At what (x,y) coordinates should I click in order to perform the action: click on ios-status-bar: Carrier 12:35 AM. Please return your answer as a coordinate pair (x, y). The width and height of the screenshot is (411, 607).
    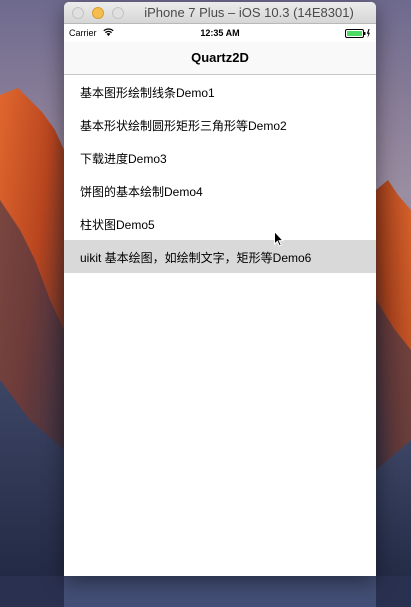
    Looking at the image, I should click on (220, 33).